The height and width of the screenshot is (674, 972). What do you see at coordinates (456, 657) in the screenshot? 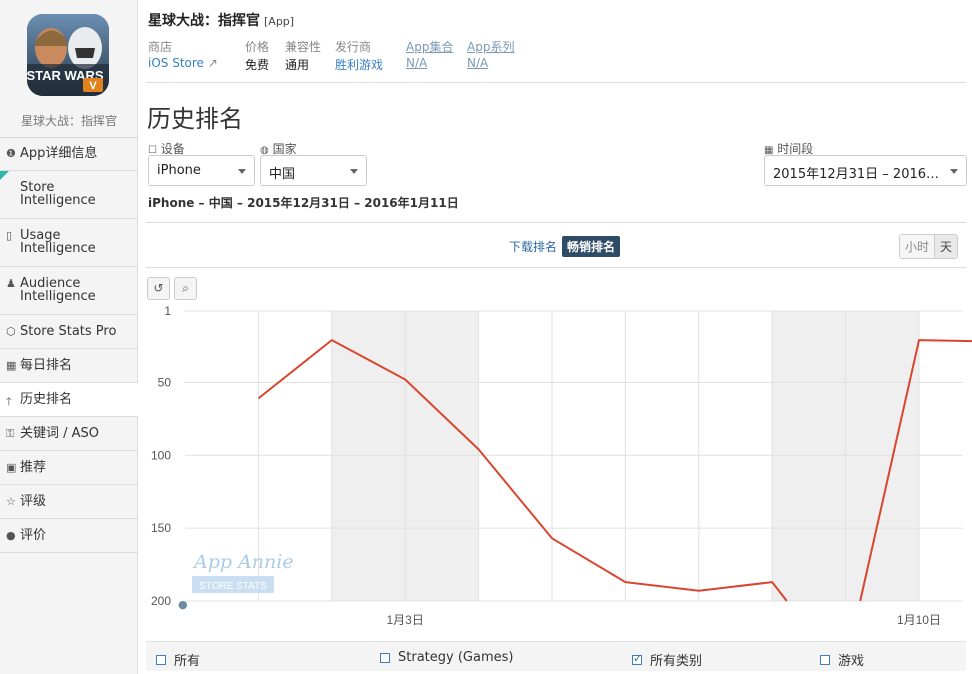
I see `legend-label: Strategy (Games)` at bounding box center [456, 657].